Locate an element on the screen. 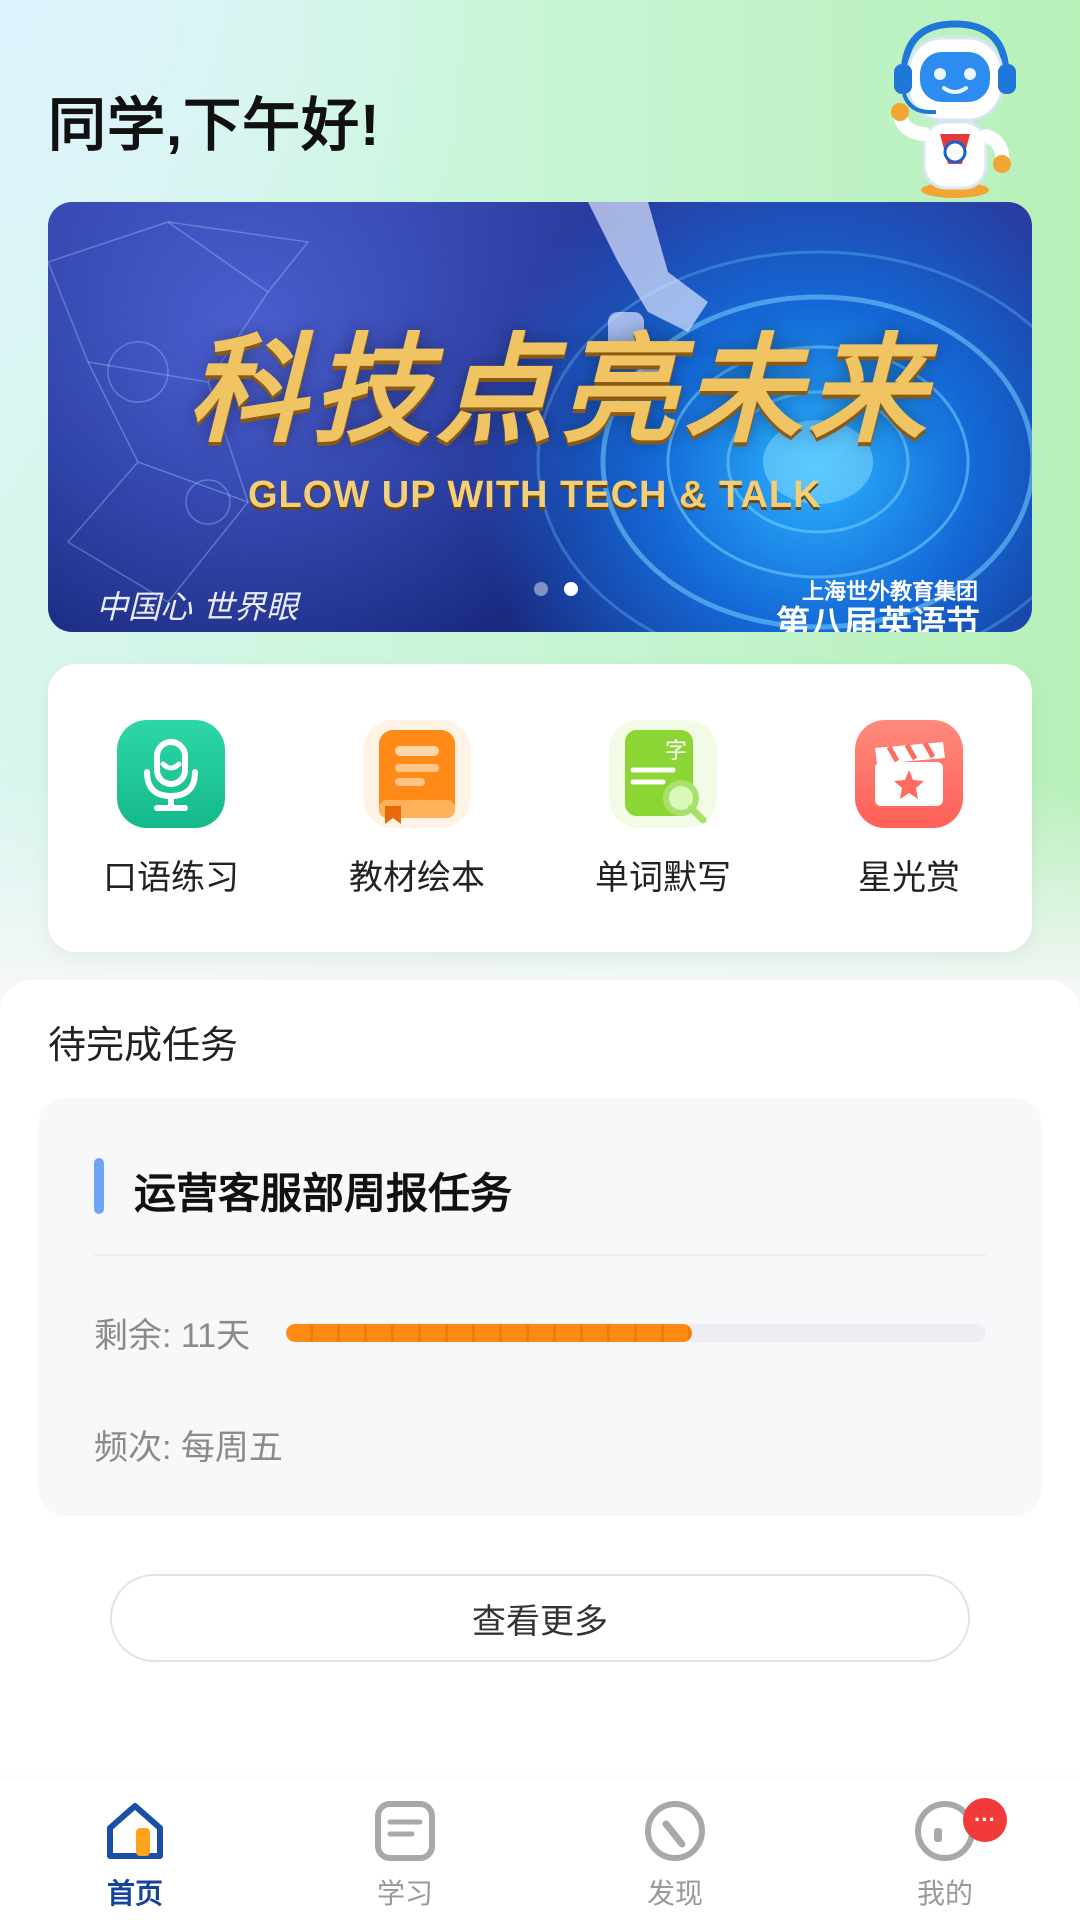 This screenshot has width=1080, height=1920. task-progress-fill is located at coordinates (489, 1333).